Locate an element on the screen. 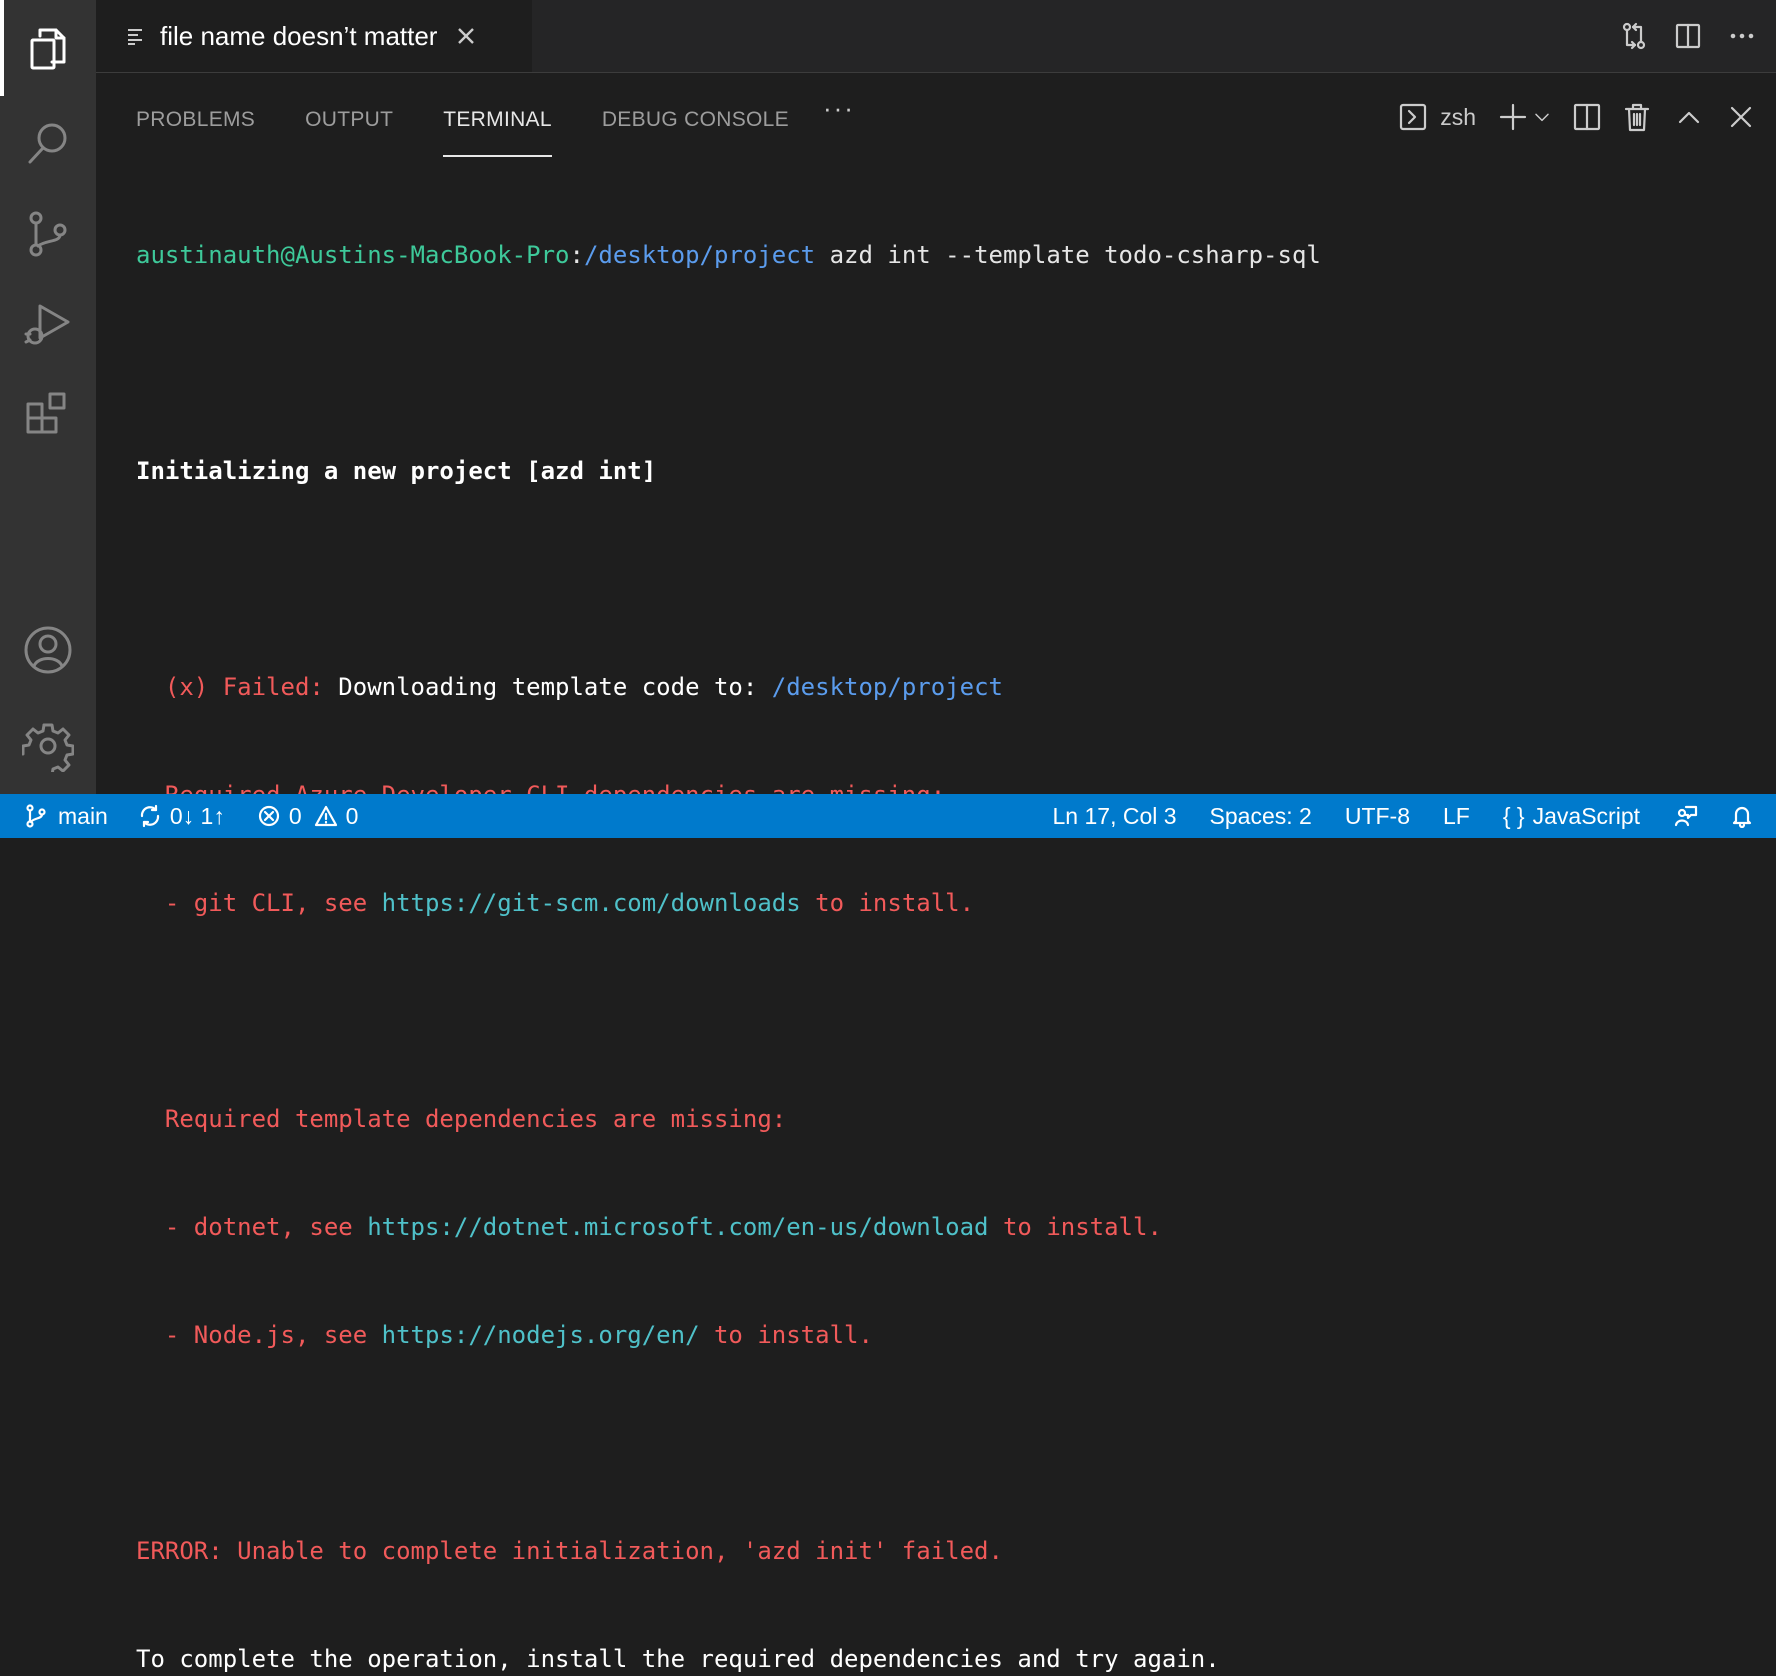 Image resolution: width=1776 pixels, height=1676 pixels. run-debug-icon is located at coordinates (47, 324).